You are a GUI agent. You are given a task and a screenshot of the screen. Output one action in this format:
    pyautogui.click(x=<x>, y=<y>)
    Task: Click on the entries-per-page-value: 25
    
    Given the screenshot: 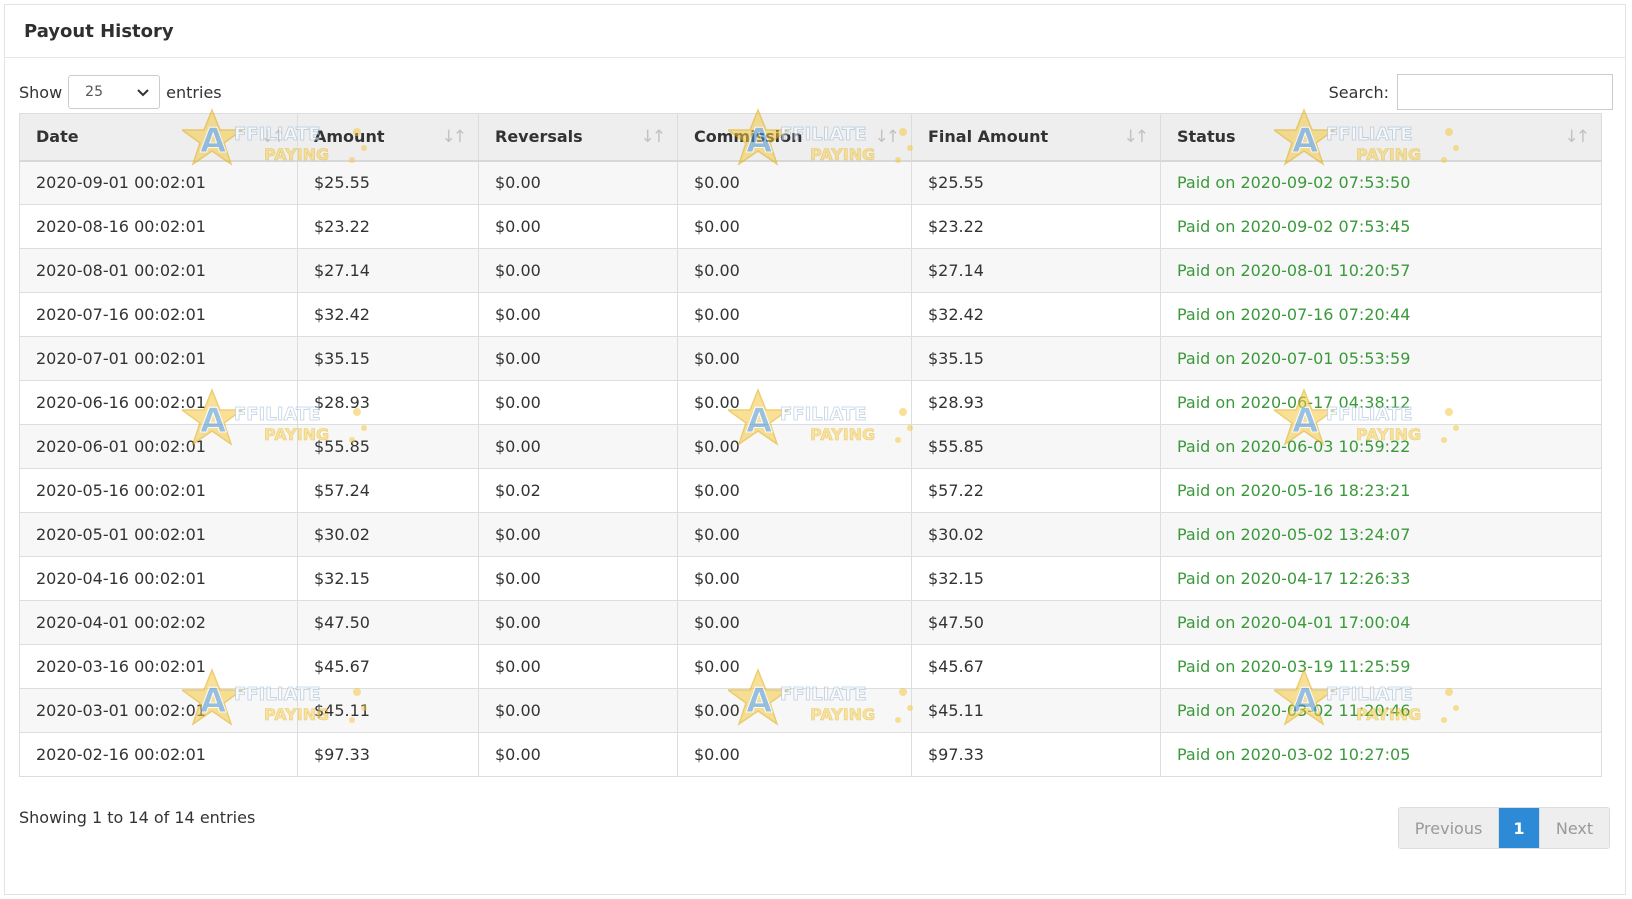 What is the action you would take?
    pyautogui.click(x=94, y=92)
    